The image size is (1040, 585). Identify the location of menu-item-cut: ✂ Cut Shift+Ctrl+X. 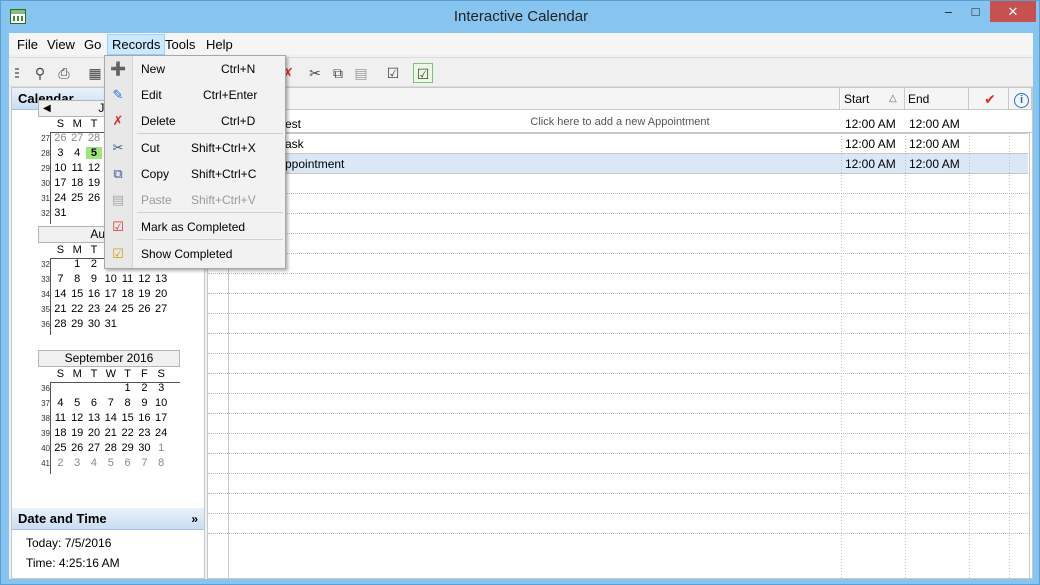
(195, 148).